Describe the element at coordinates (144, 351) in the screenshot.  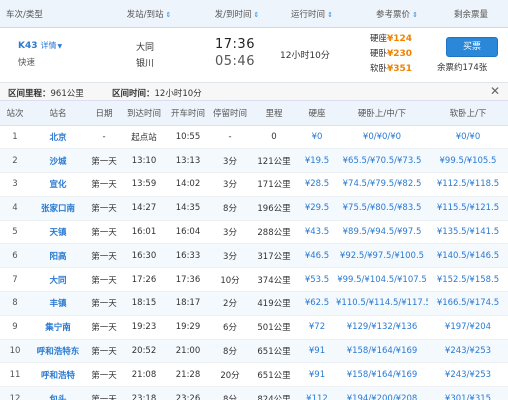
I see `arrive-time: 20:52` at that location.